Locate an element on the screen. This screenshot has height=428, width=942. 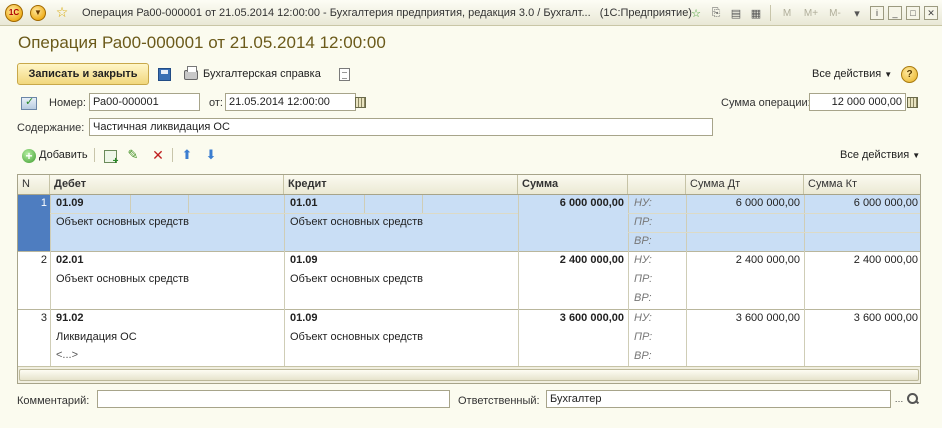
header-credit: Кредит is located at coordinates (401, 184).